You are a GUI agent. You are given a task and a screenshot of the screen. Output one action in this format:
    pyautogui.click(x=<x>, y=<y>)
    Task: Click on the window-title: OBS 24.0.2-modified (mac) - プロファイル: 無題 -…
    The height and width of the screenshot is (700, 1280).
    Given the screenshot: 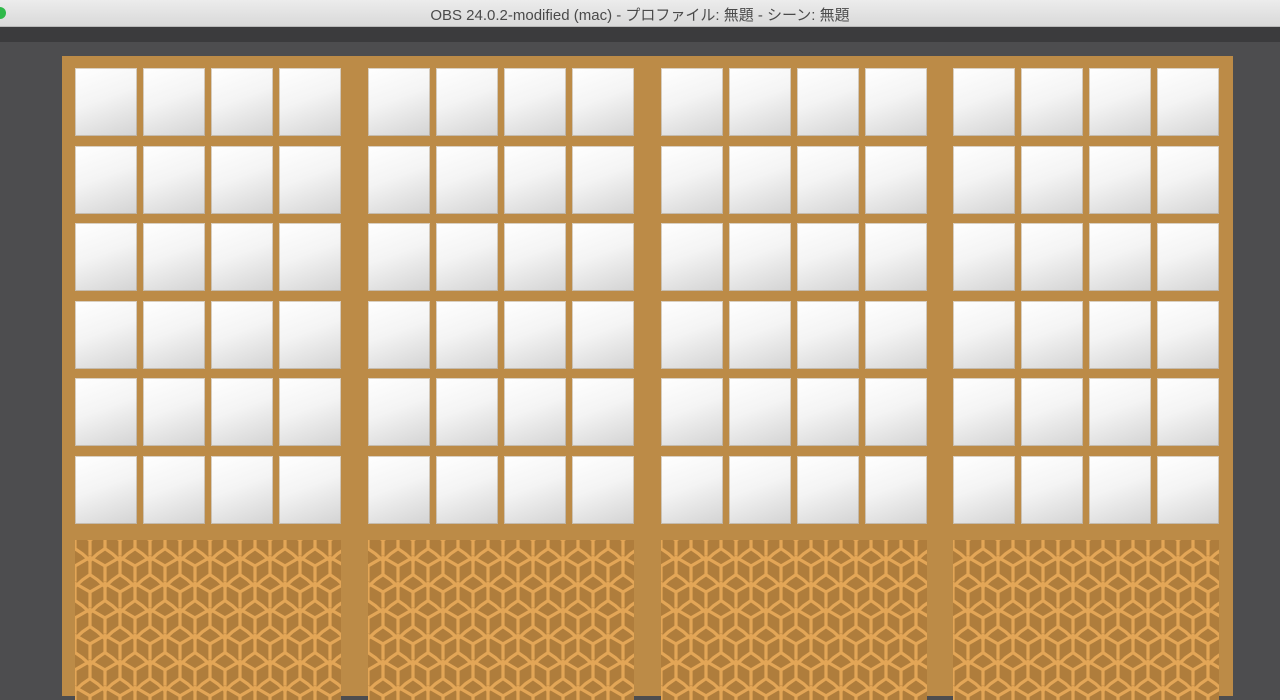 What is the action you would take?
    pyautogui.click(x=640, y=15)
    